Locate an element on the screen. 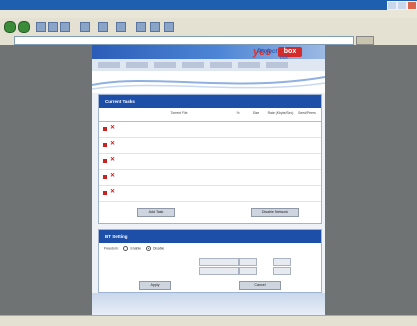  disable-network-button: Disable Network is located at coordinates (275, 212).